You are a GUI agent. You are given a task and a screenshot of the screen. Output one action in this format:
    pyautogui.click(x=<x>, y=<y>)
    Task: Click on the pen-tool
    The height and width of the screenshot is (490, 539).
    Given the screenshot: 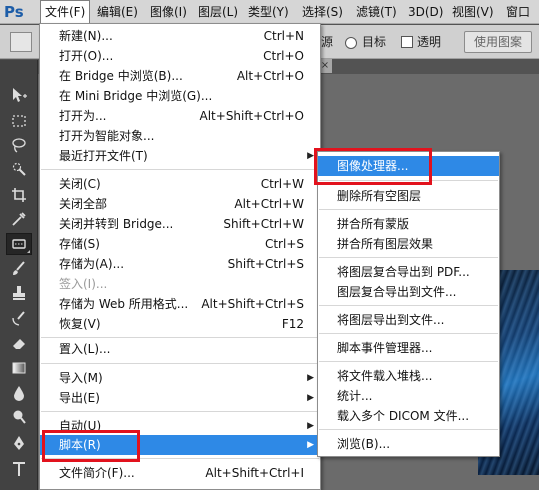 What is the action you would take?
    pyautogui.click(x=19, y=443)
    